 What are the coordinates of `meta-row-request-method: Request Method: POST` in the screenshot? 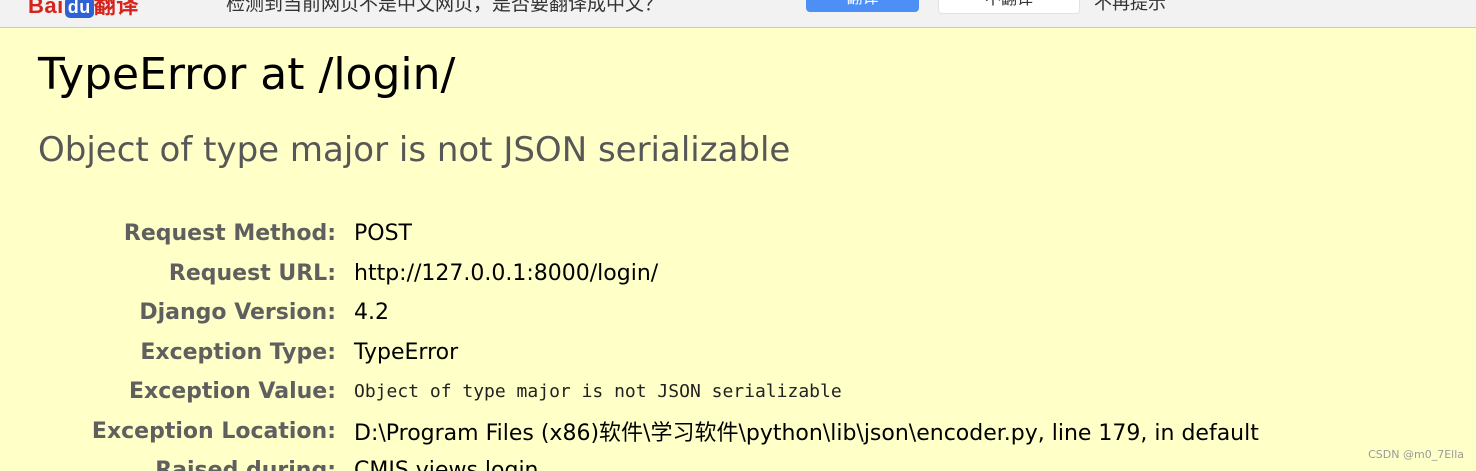 It's located at (648, 234).